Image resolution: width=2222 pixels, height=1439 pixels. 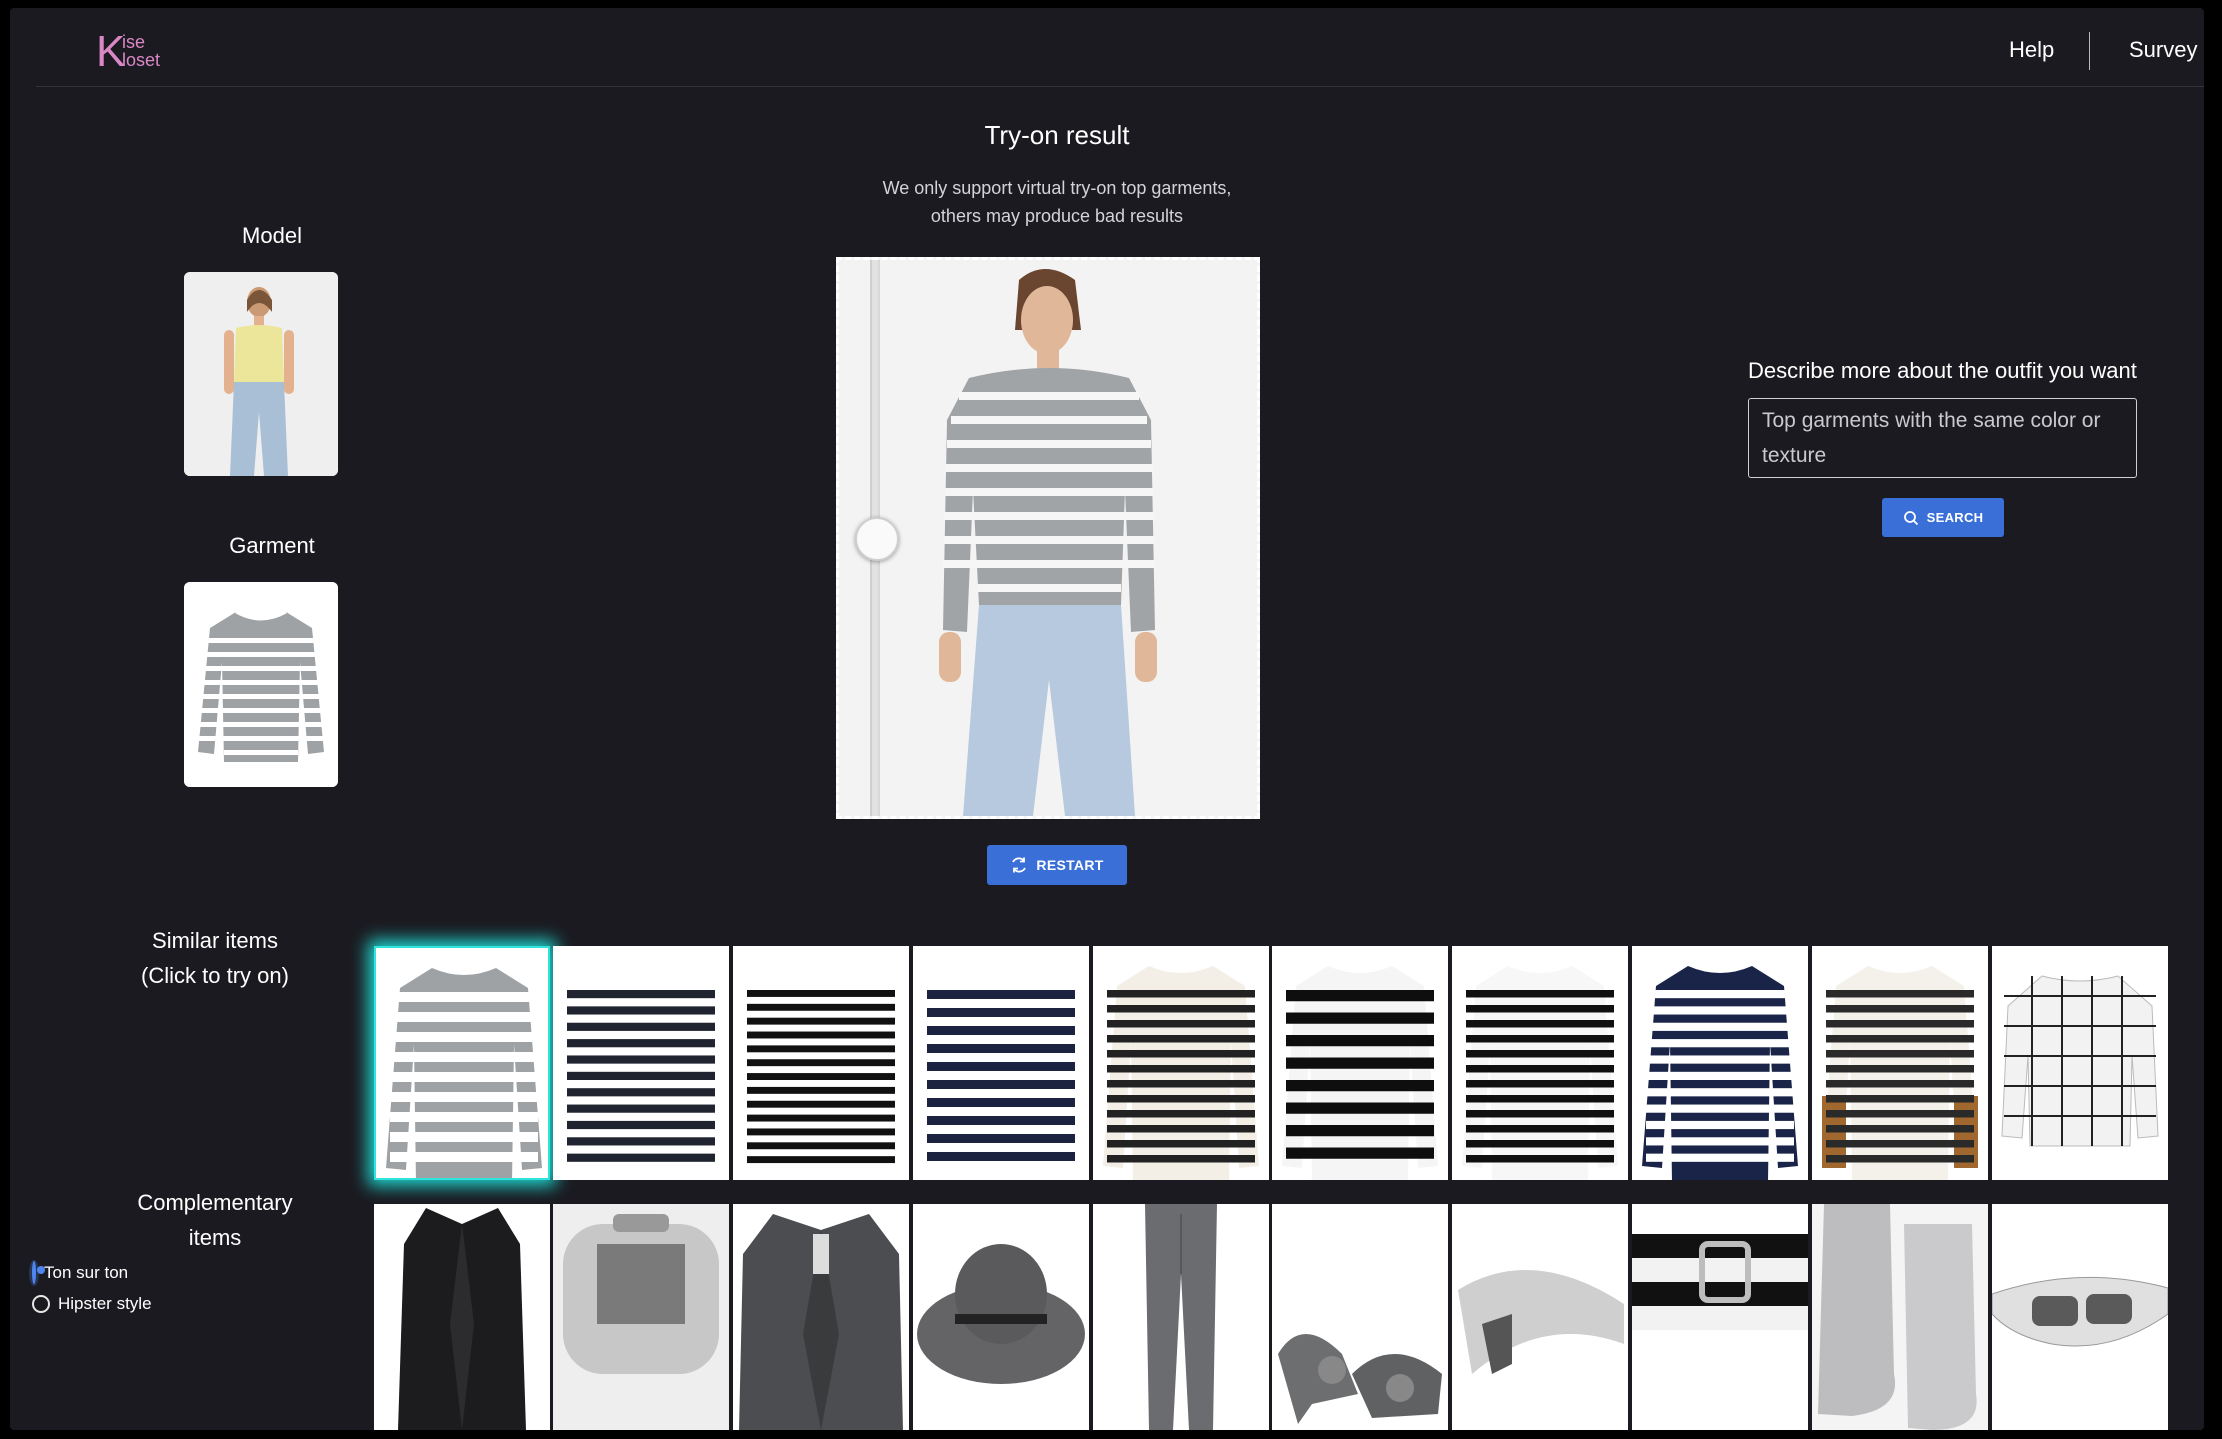 I want to click on restart-label: RESTART, so click(x=1070, y=865).